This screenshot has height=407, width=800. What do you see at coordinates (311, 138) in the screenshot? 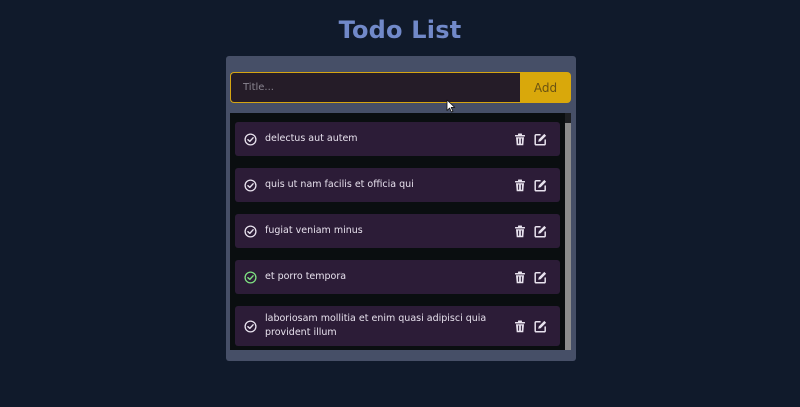
I see `todo-text: delectus aut autem` at bounding box center [311, 138].